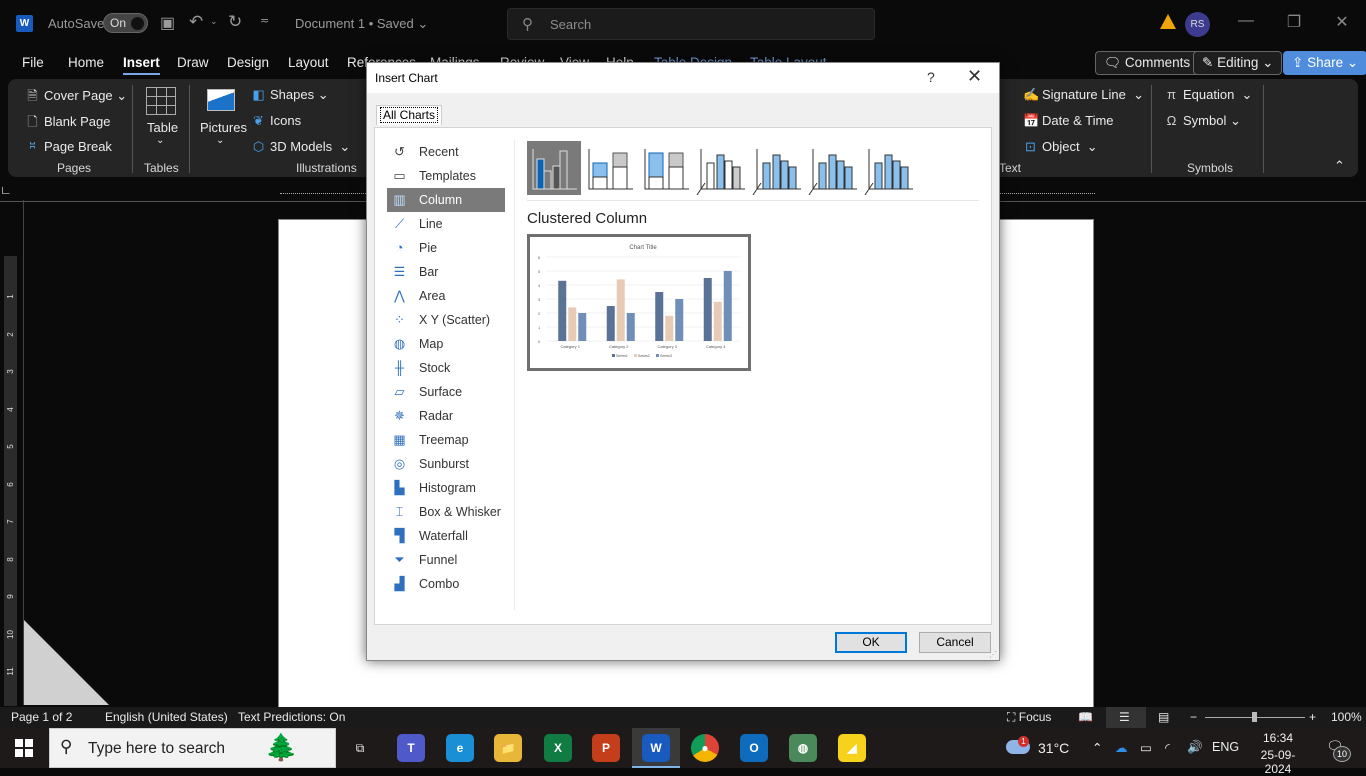 The width and height of the screenshot is (1366, 776). Describe the element at coordinates (6, 190) in the screenshot. I see `tab-selector-icon: ∟` at that location.